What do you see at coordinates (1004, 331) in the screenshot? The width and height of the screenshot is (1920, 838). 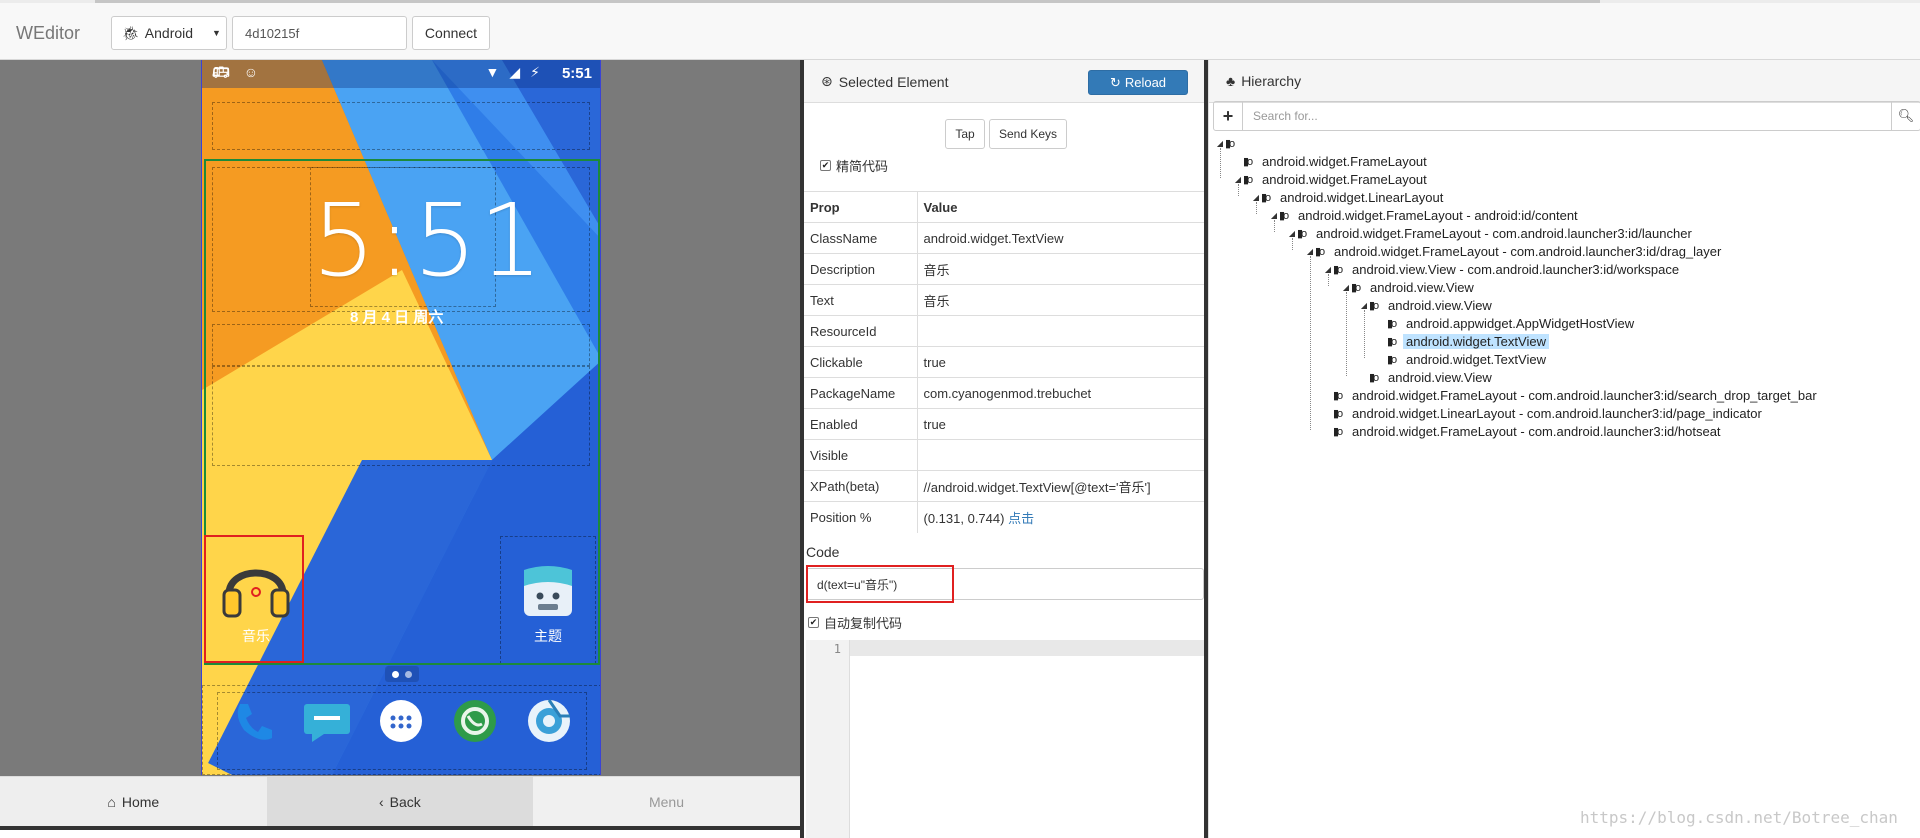 I see `table-row: ResourceId` at bounding box center [1004, 331].